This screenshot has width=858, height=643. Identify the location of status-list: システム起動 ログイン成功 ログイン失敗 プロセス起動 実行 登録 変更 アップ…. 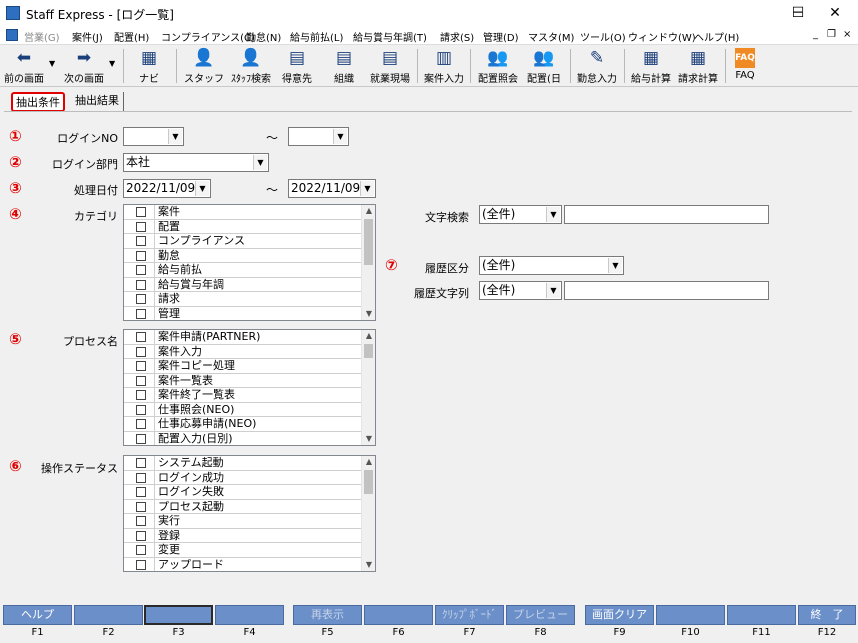
(249, 513).